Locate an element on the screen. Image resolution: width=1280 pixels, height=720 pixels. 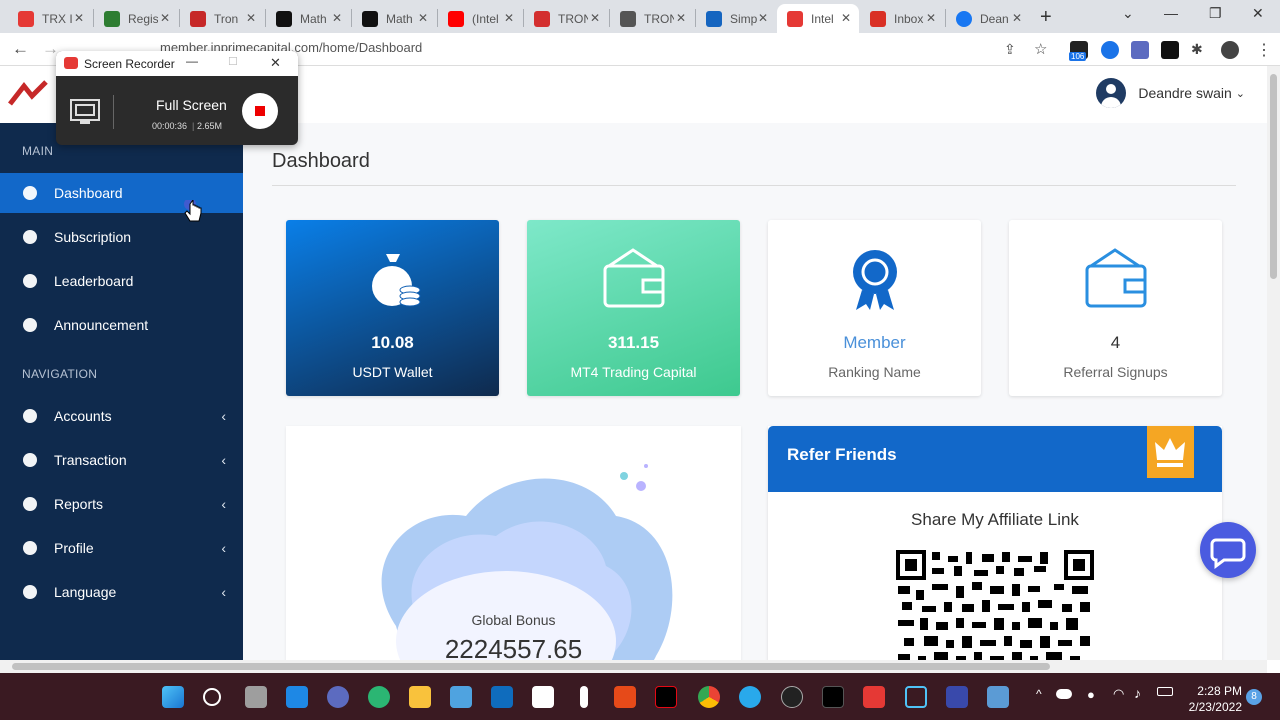
edge-icon is located at coordinates (379, 697).